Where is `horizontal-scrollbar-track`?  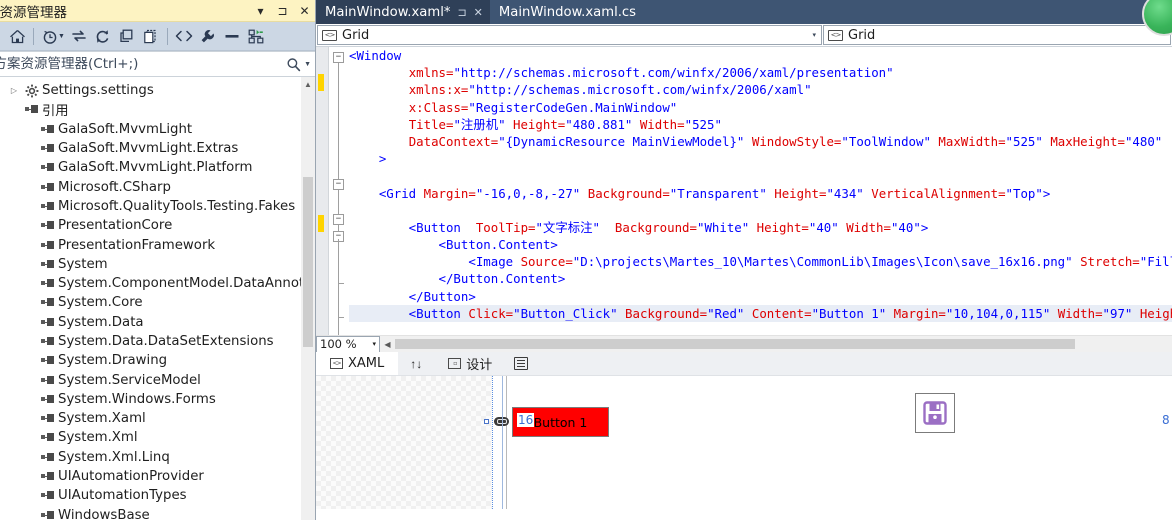
horizontal-scrollbar-track is located at coordinates (783, 344).